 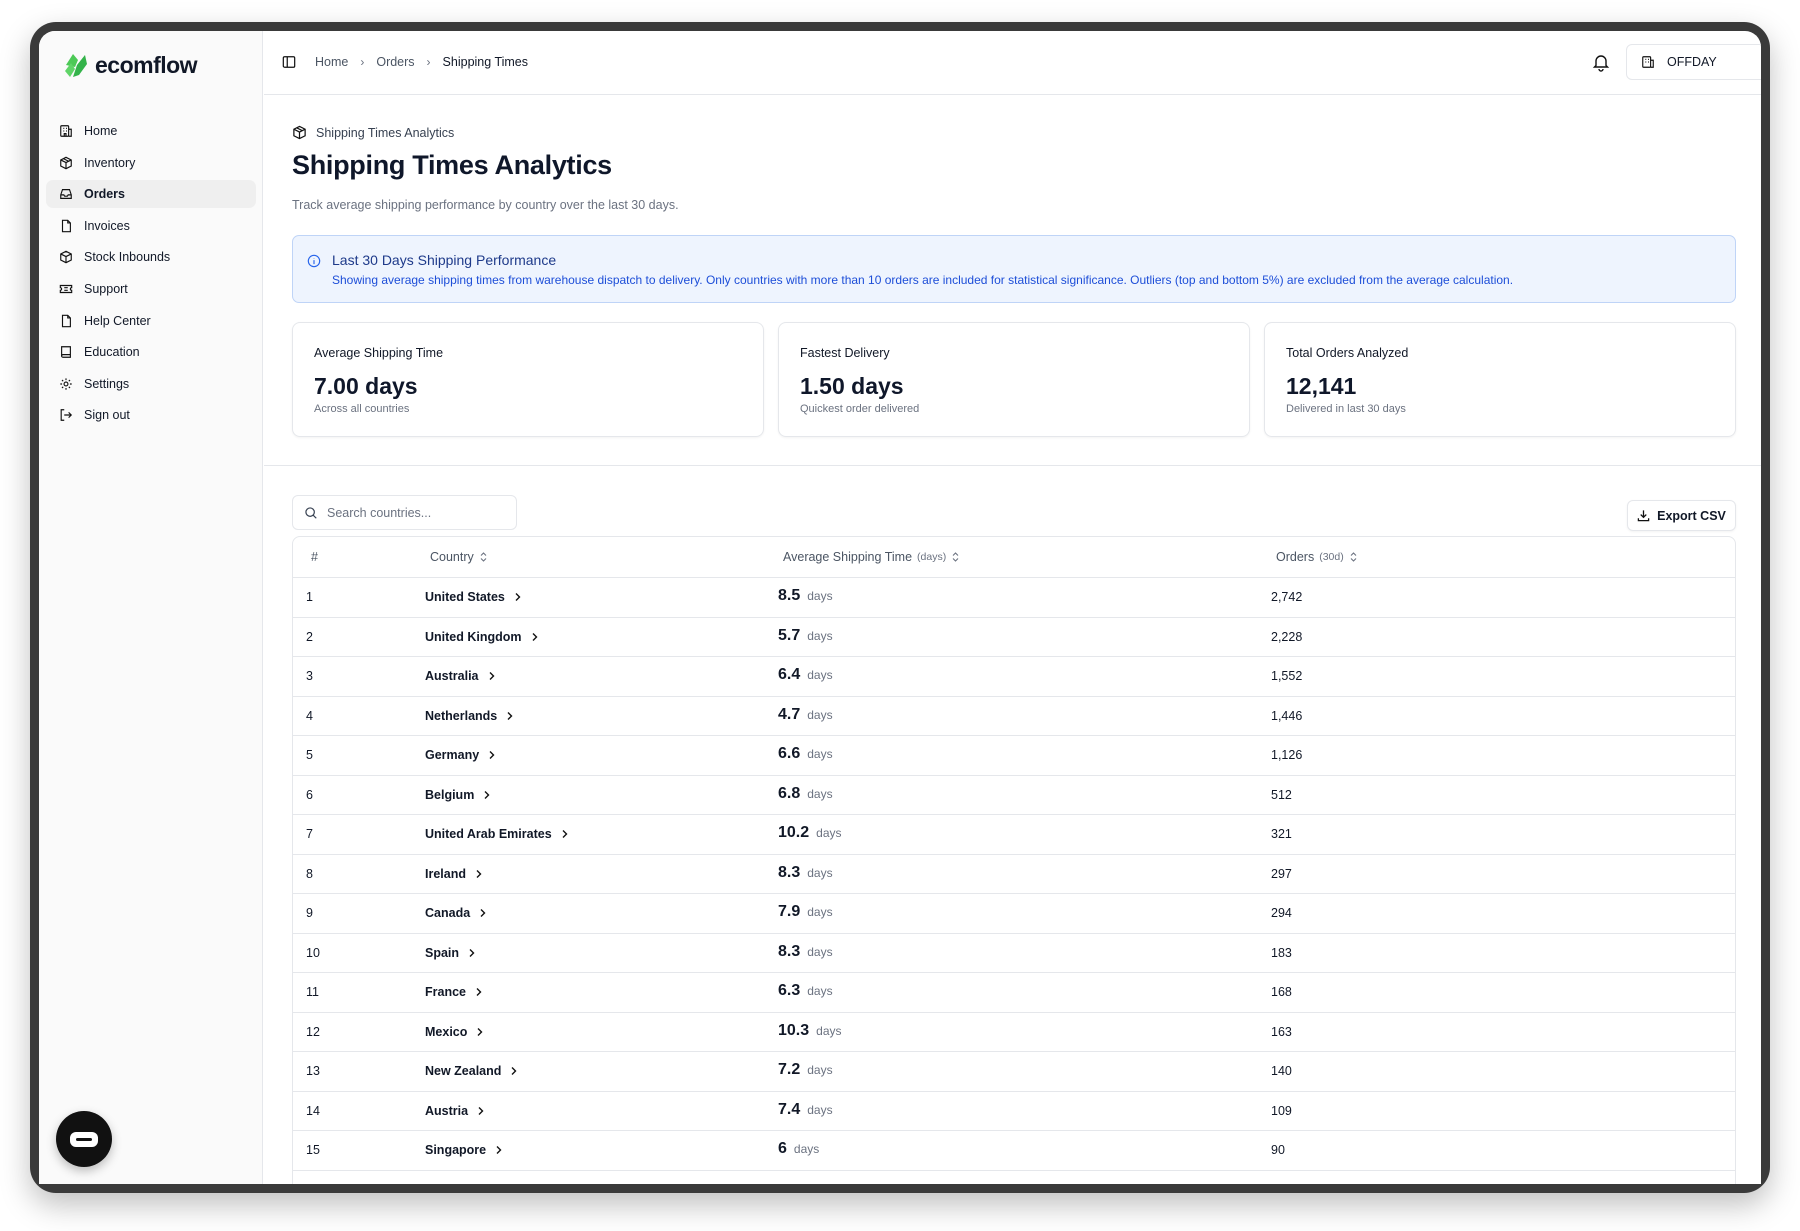 I want to click on table-row: 3 Australia 6.4 days 1,552, so click(x=1014, y=677).